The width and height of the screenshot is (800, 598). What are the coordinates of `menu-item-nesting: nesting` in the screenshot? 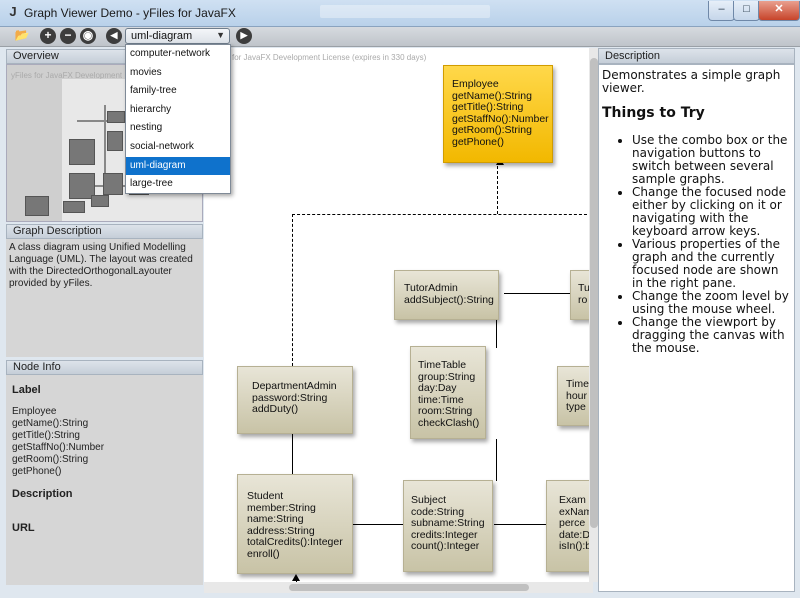 It's located at (178, 128).